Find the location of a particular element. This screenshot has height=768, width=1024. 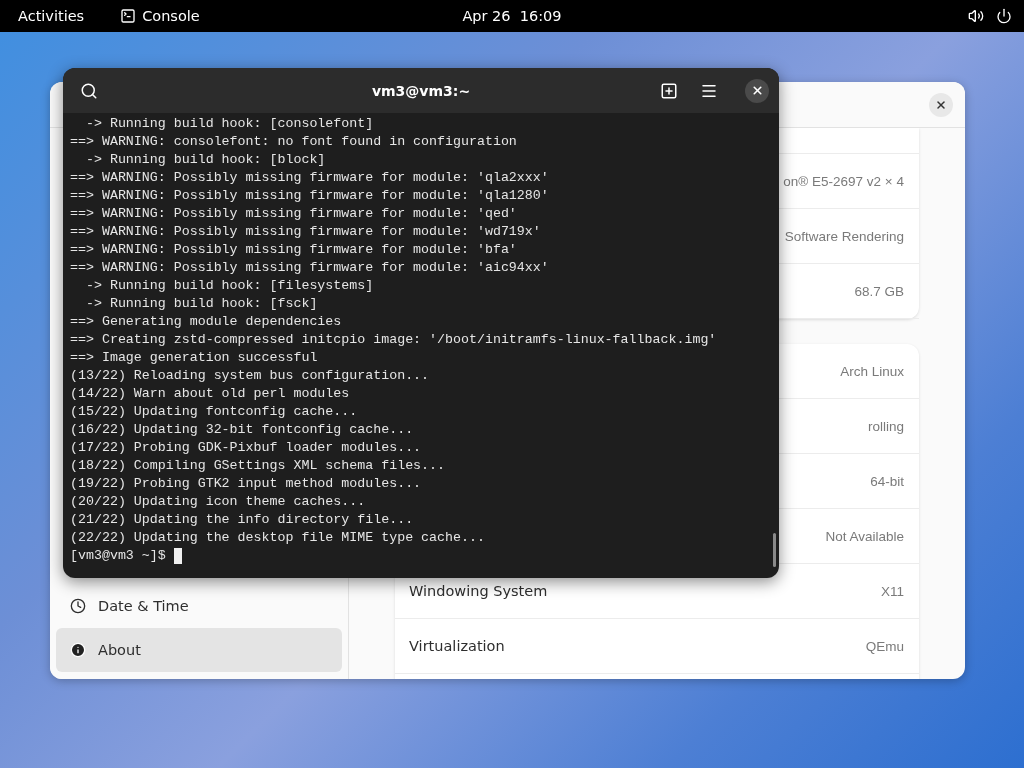

terminal-line: -> Running build hook: [block] is located at coordinates (205, 160).